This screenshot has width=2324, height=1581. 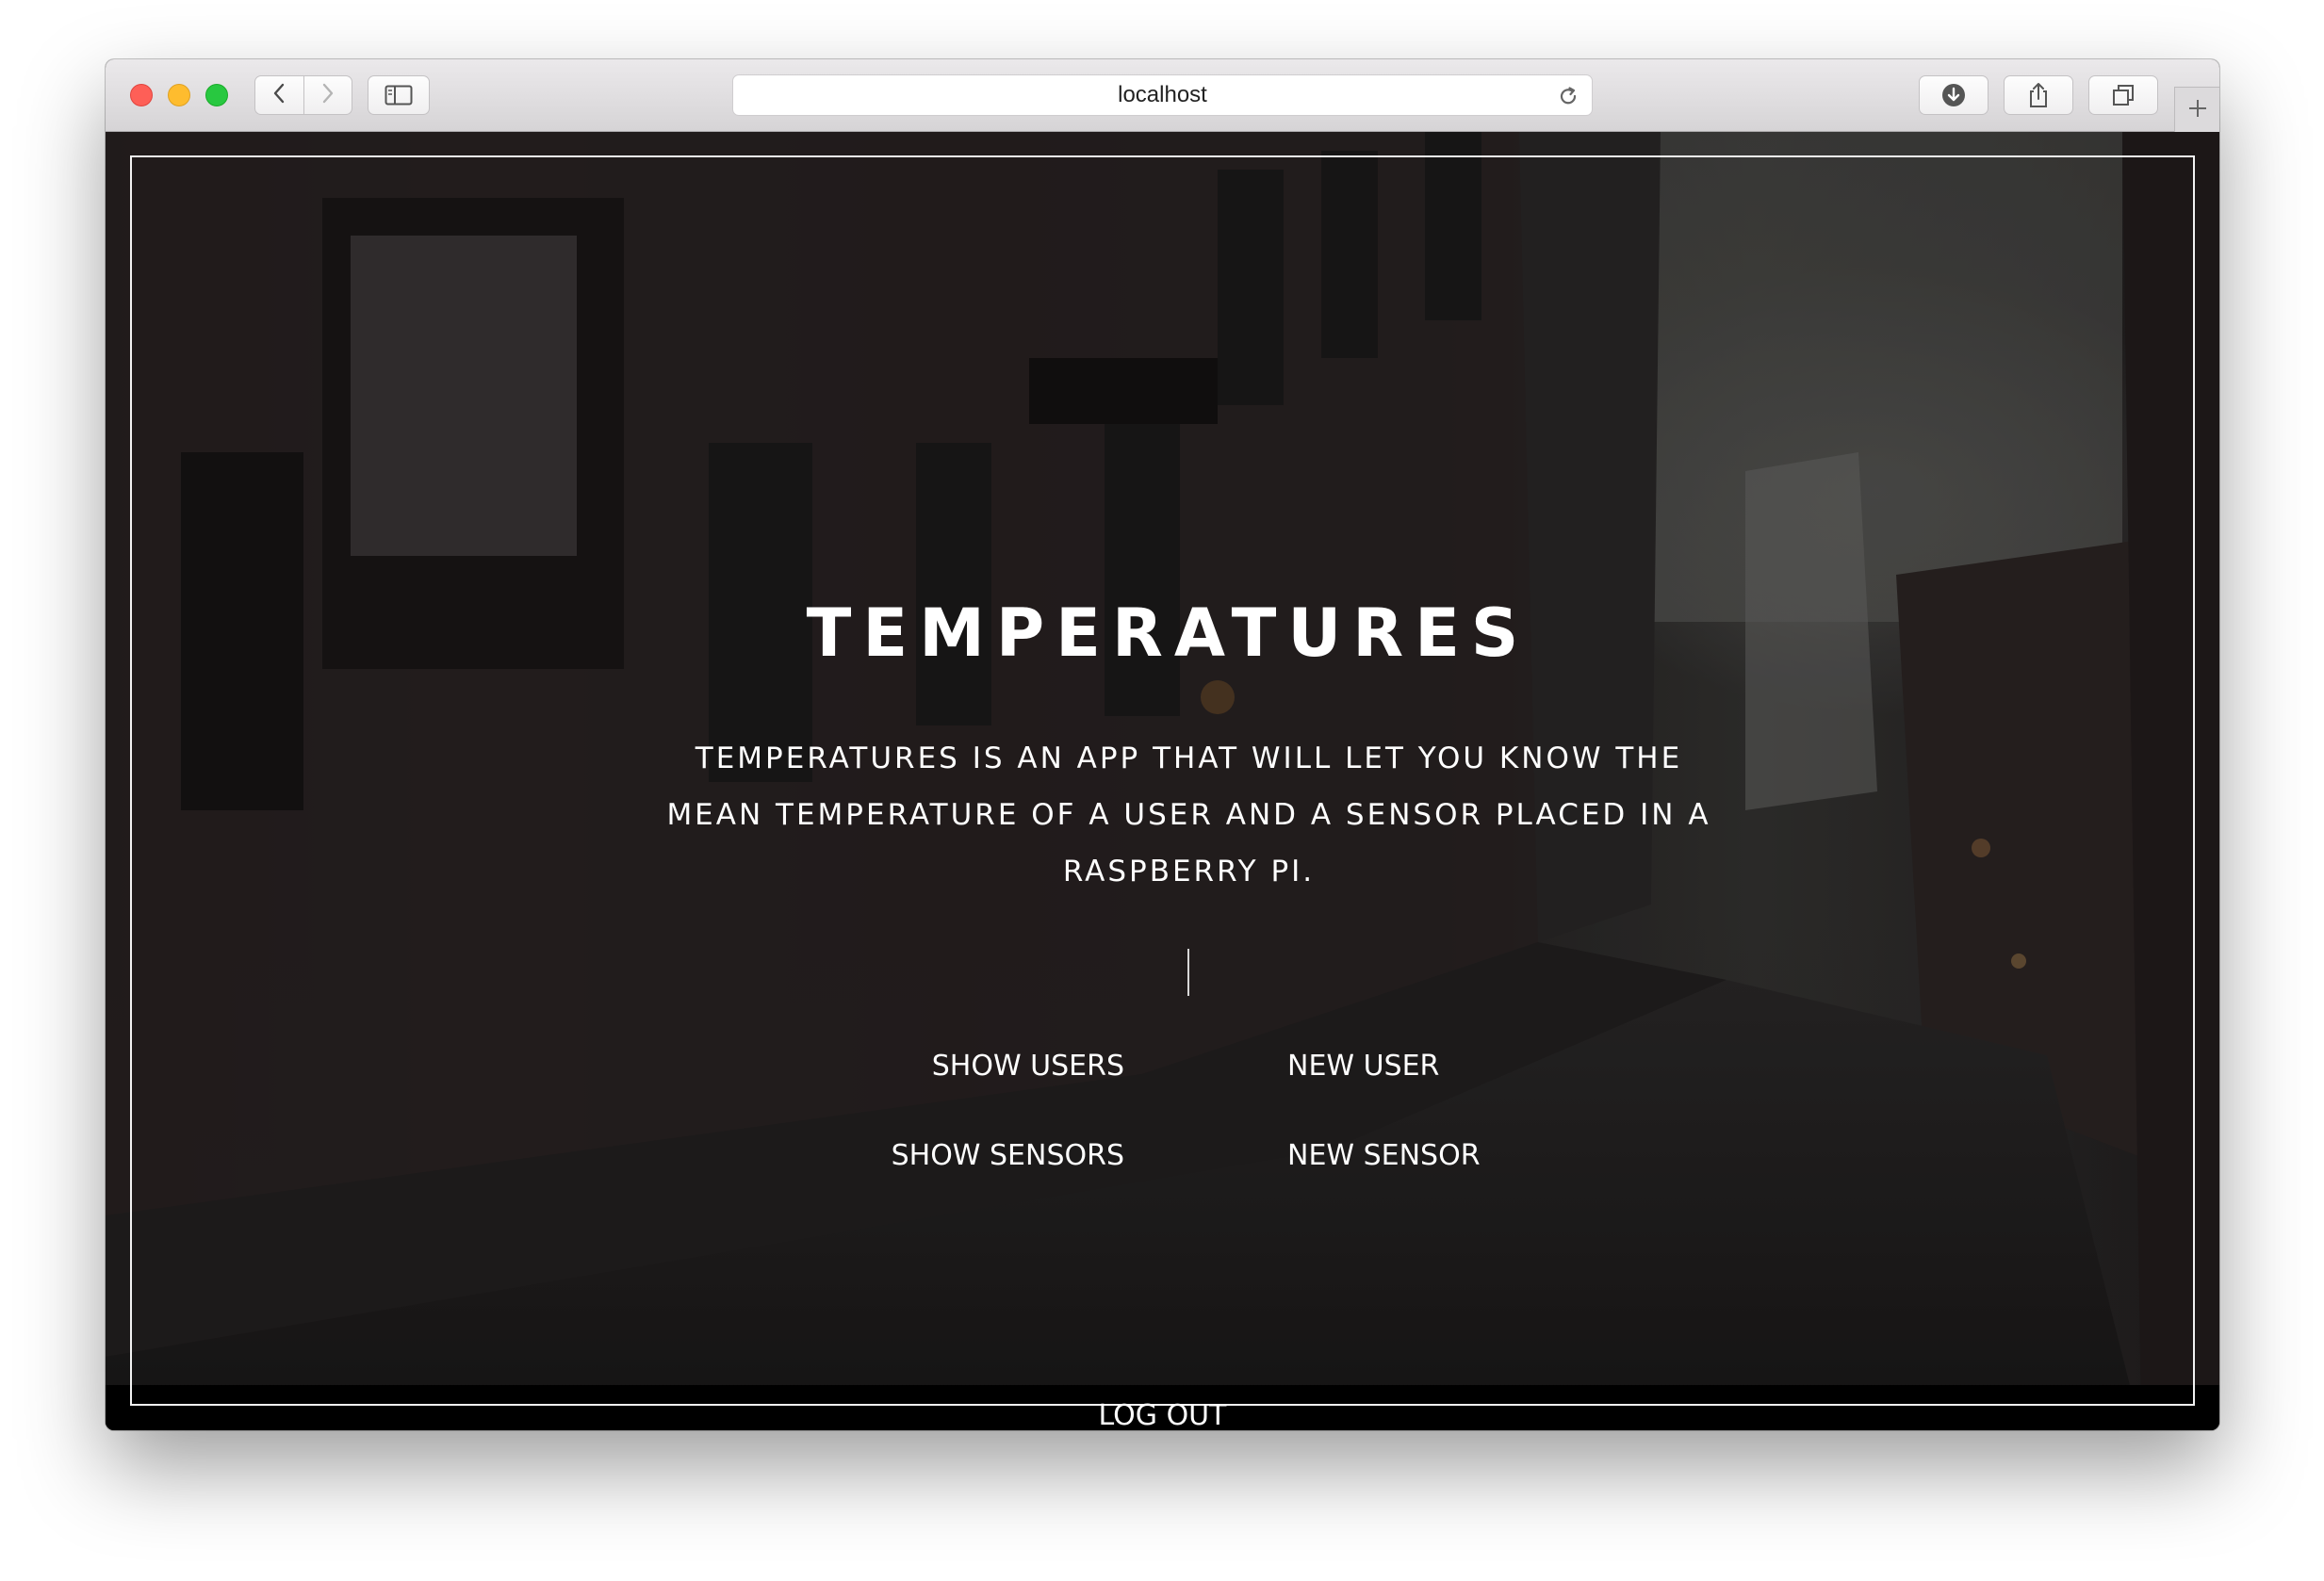 I want to click on forward-button, so click(x=327, y=95).